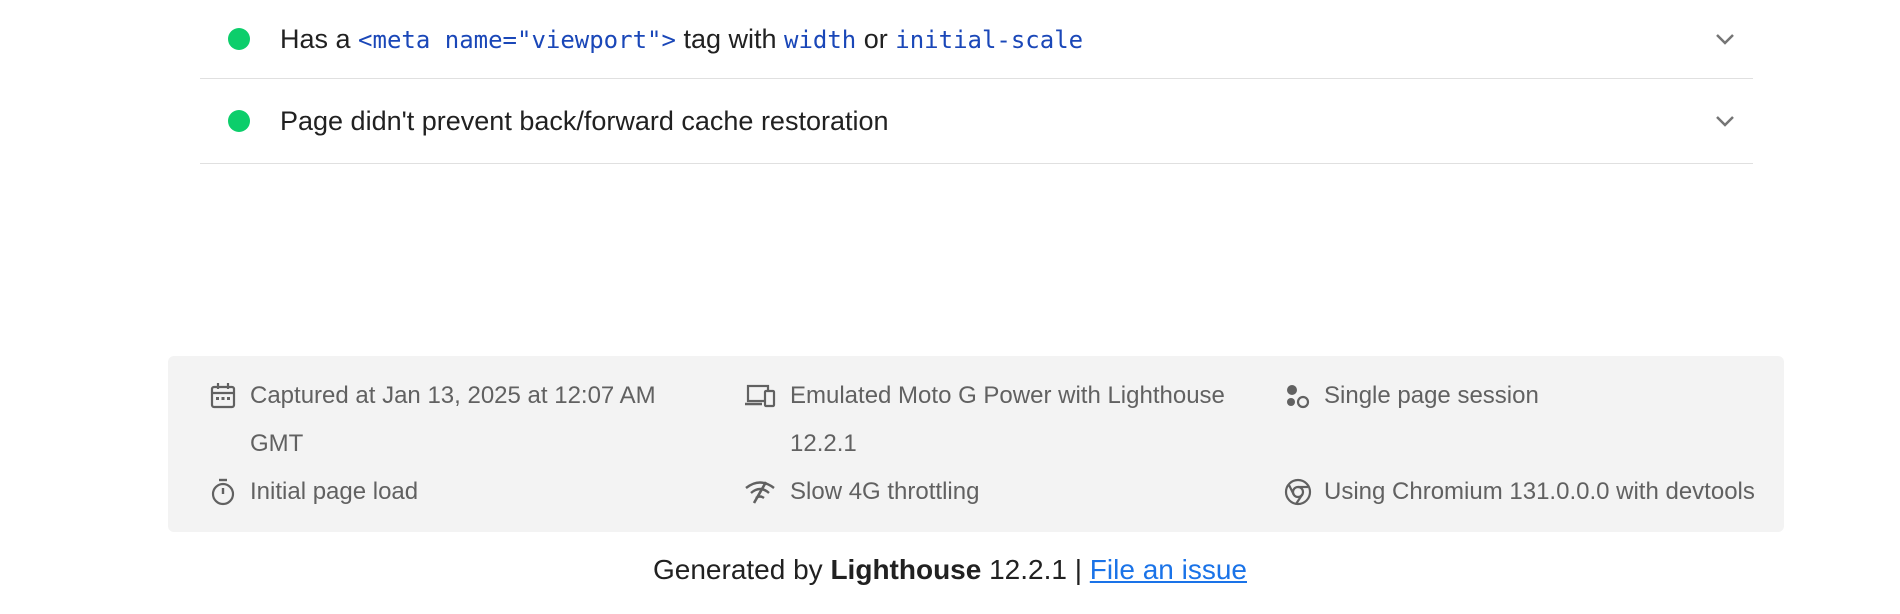 This screenshot has height=614, width=1900. Describe the element at coordinates (761, 396) in the screenshot. I see `devices-icon` at that location.